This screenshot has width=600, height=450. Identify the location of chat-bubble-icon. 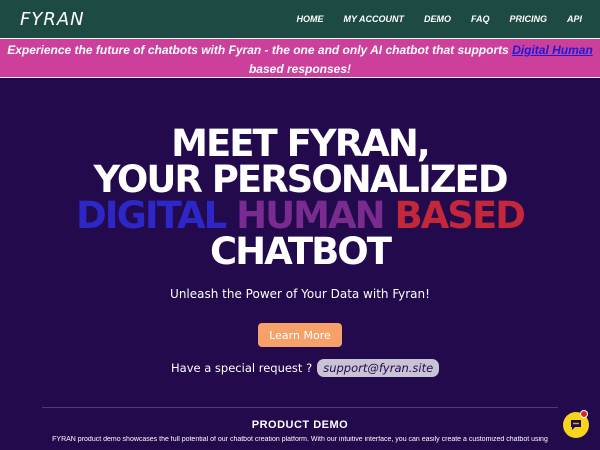
(576, 425).